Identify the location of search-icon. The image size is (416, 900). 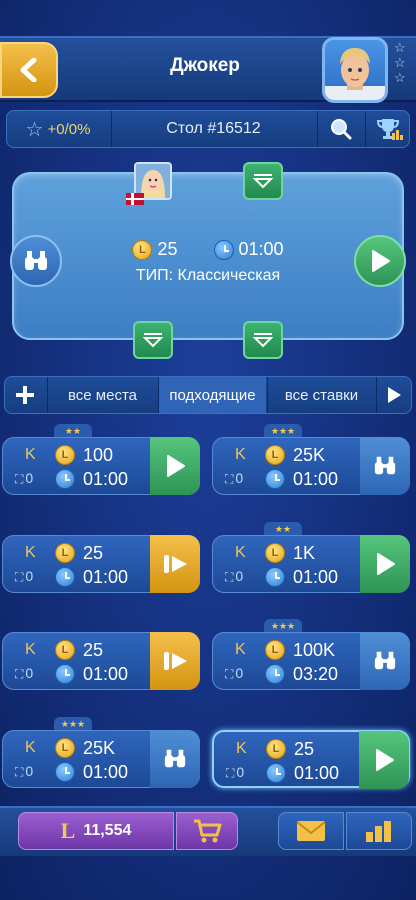
(340, 129).